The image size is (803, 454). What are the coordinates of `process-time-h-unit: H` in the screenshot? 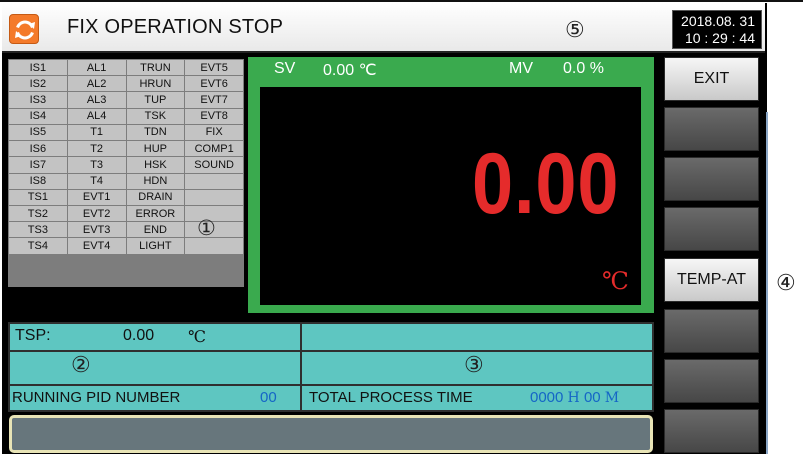 It's located at (573, 398).